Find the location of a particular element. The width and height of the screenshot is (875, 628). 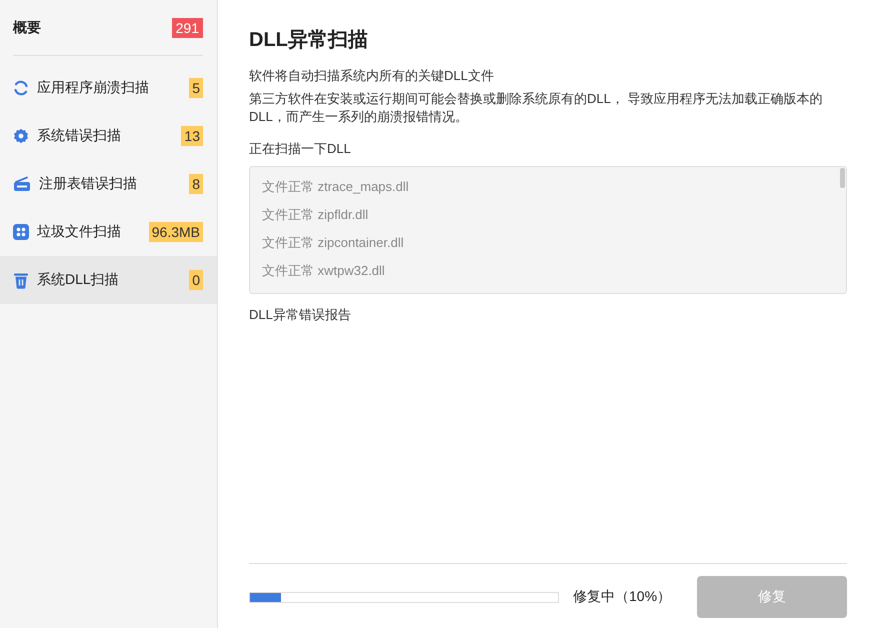

count-badge: 8 is located at coordinates (196, 184).